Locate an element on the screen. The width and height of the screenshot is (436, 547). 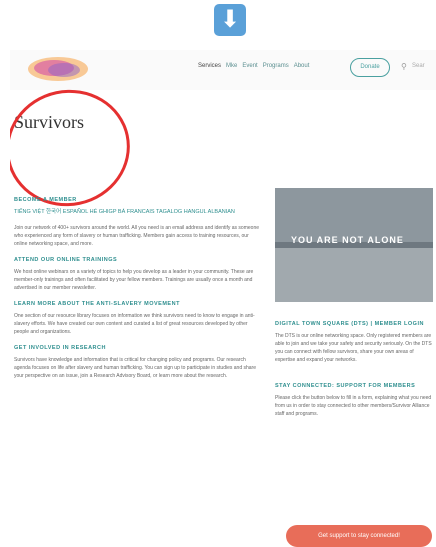
support-heading: STAY CONNECTED: SUPPORT FOR MEMBERS is located at coordinates (355, 386).